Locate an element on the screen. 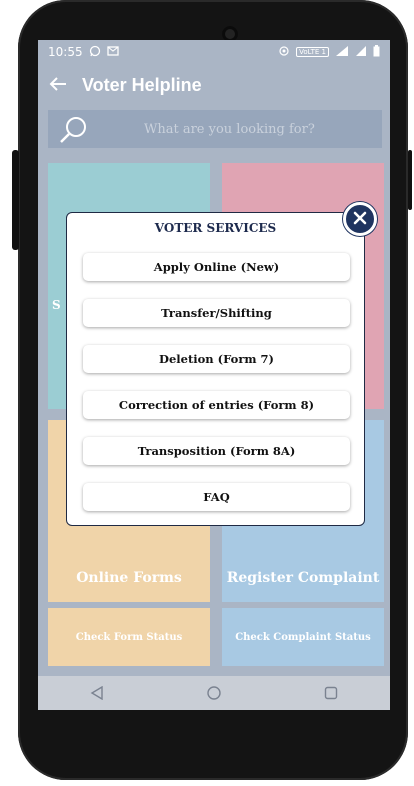 The image size is (414, 786). square-recent-icon is located at coordinates (331, 693).